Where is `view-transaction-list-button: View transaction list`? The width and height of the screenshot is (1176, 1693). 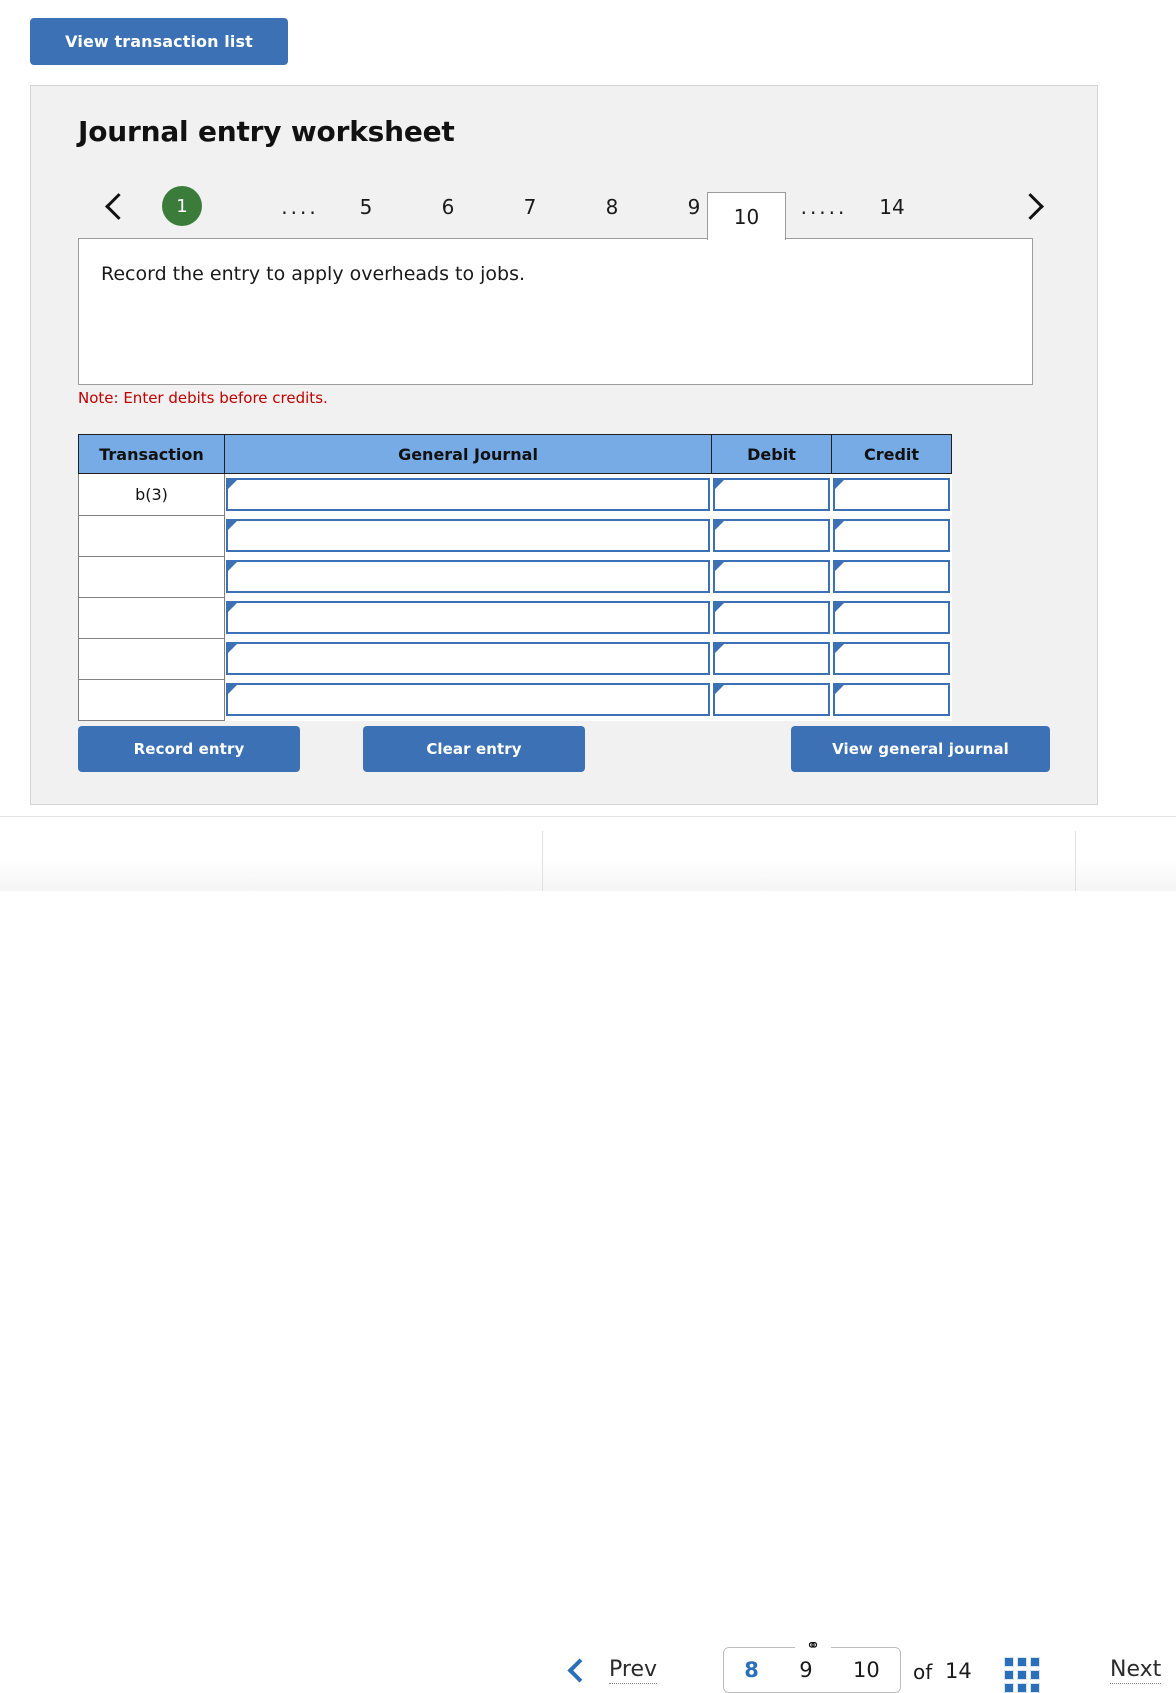 view-transaction-list-button: View transaction list is located at coordinates (159, 41).